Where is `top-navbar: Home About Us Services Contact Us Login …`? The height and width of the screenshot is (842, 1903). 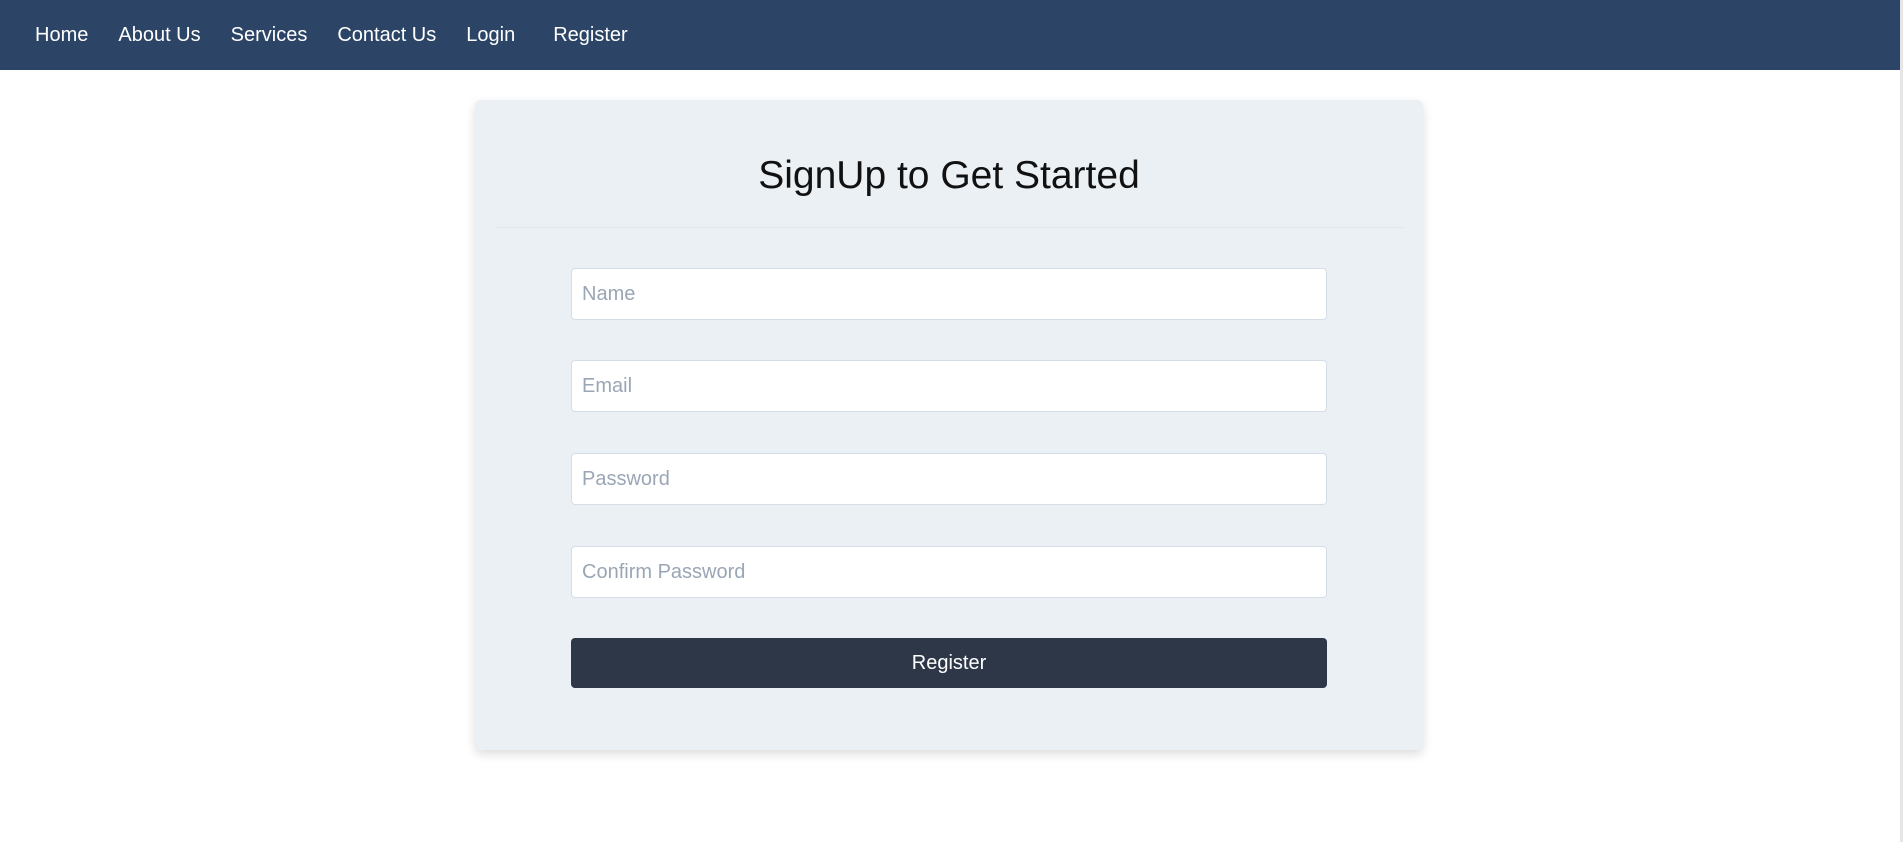
top-navbar: Home About Us Services Contact Us Login … is located at coordinates (950, 35).